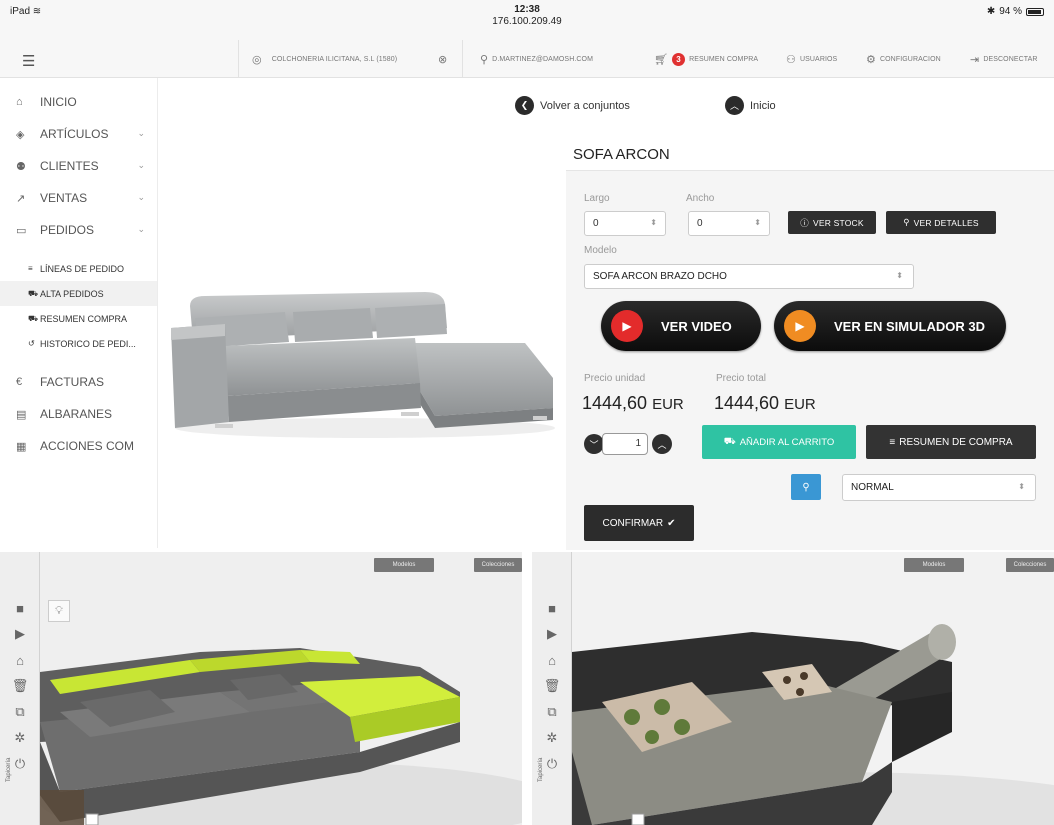  What do you see at coordinates (78, 414) in the screenshot?
I see `sidebar-item-albaranes: ▤ ALBARANES` at bounding box center [78, 414].